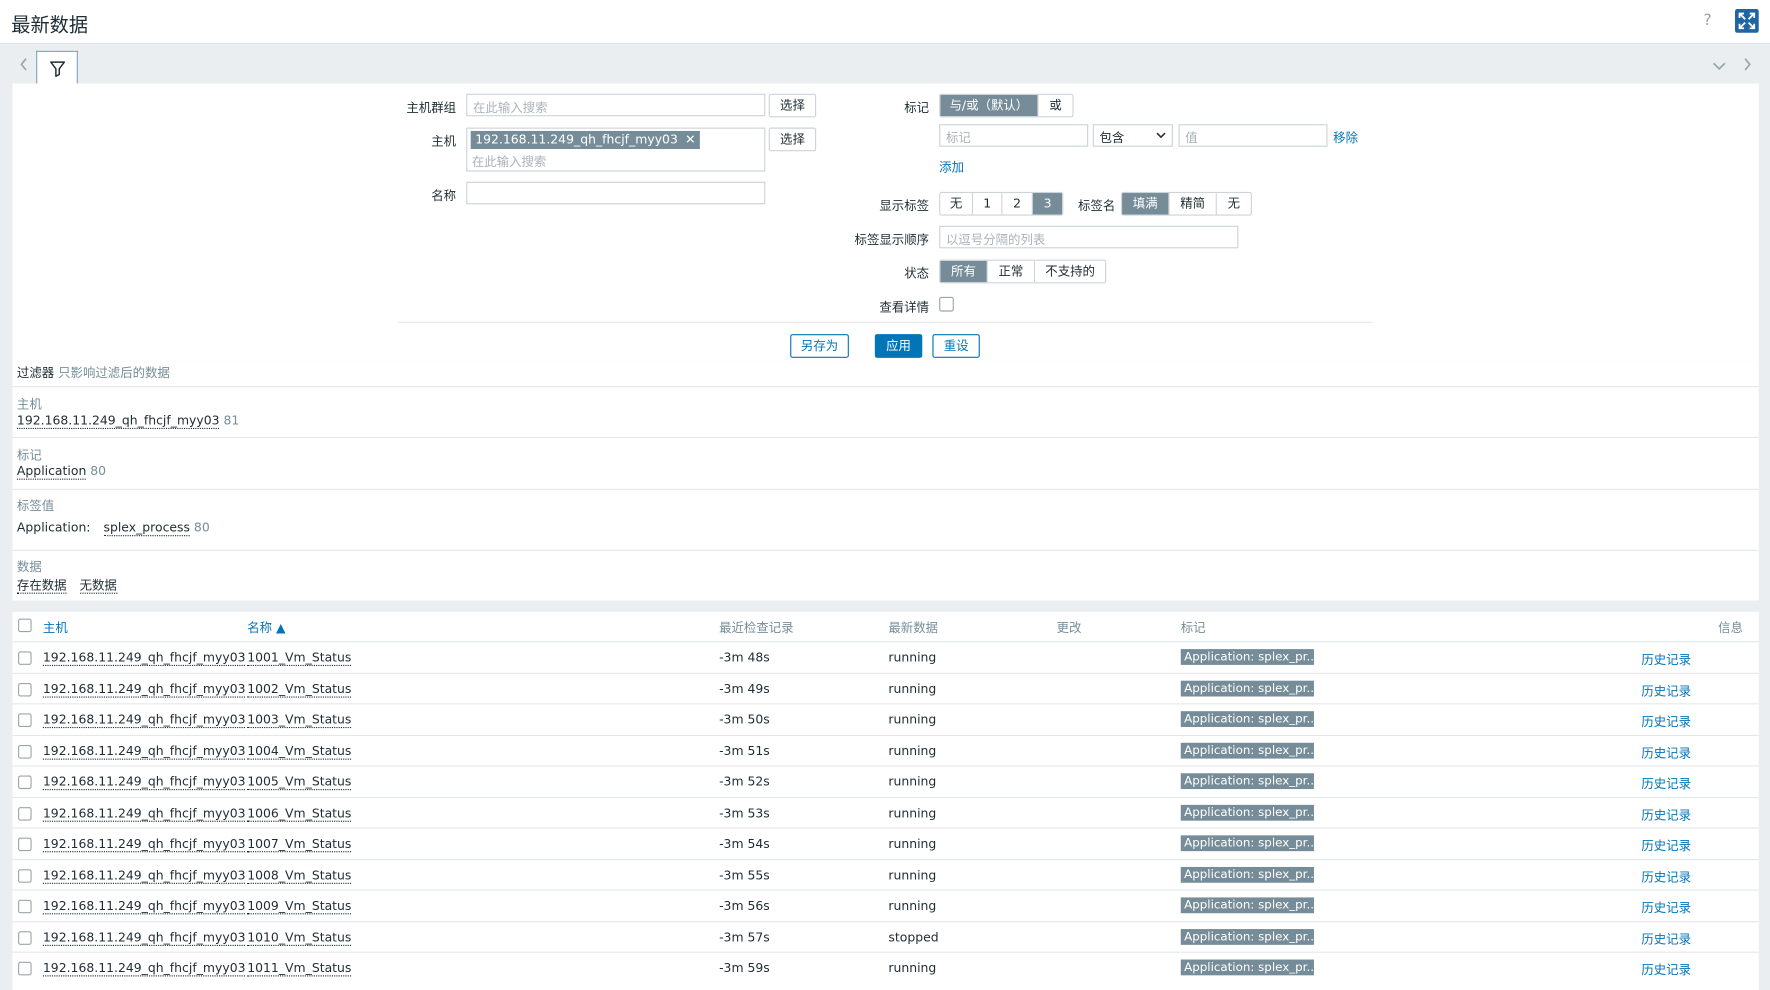 The width and height of the screenshot is (1770, 990). Describe the element at coordinates (1017, 204) in the screenshot. I see `show-tags-2: 2` at that location.